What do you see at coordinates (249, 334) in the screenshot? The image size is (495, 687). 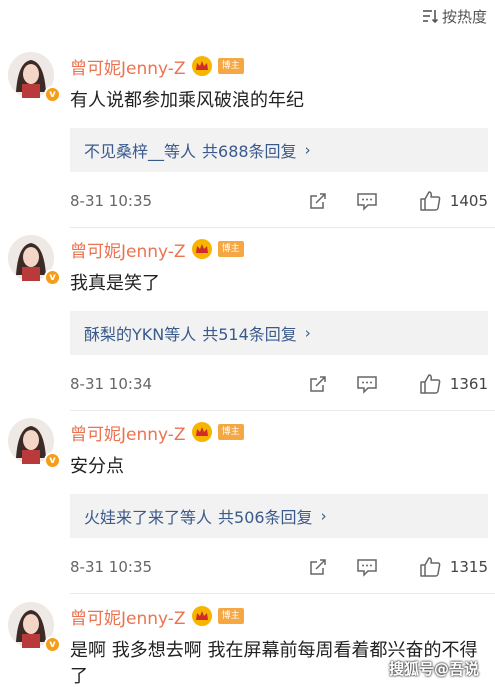 I see `reply-count: 共514条回复` at bounding box center [249, 334].